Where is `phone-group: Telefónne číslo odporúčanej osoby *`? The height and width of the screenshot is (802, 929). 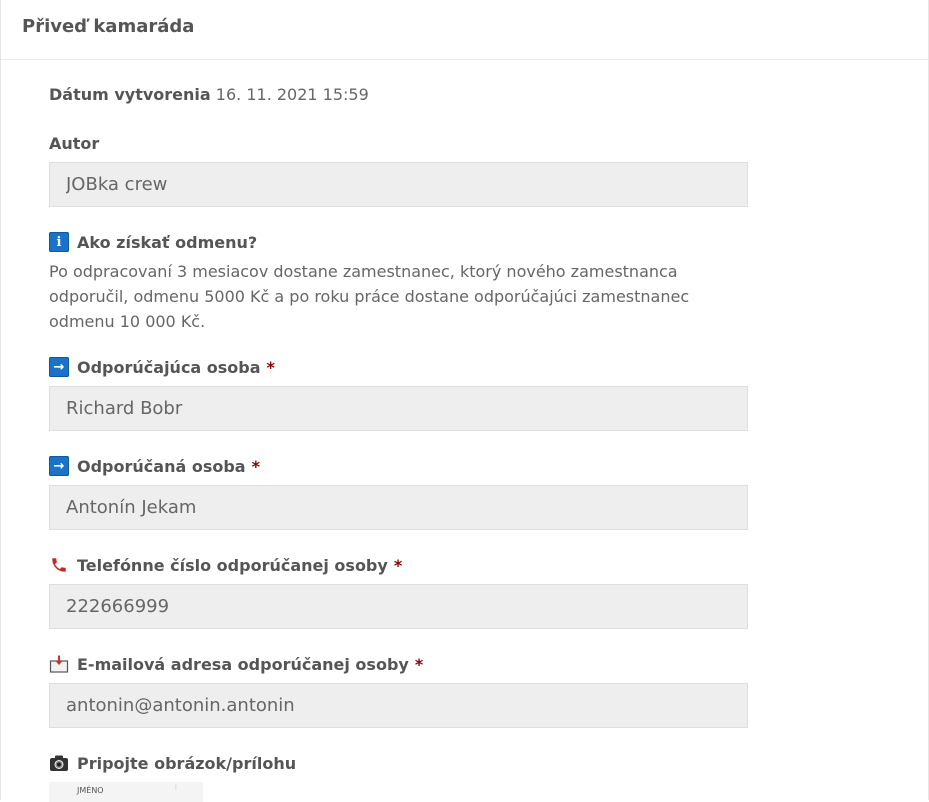
phone-group: Telefónne číslo odporúčanej osoby * is located at coordinates (398, 591).